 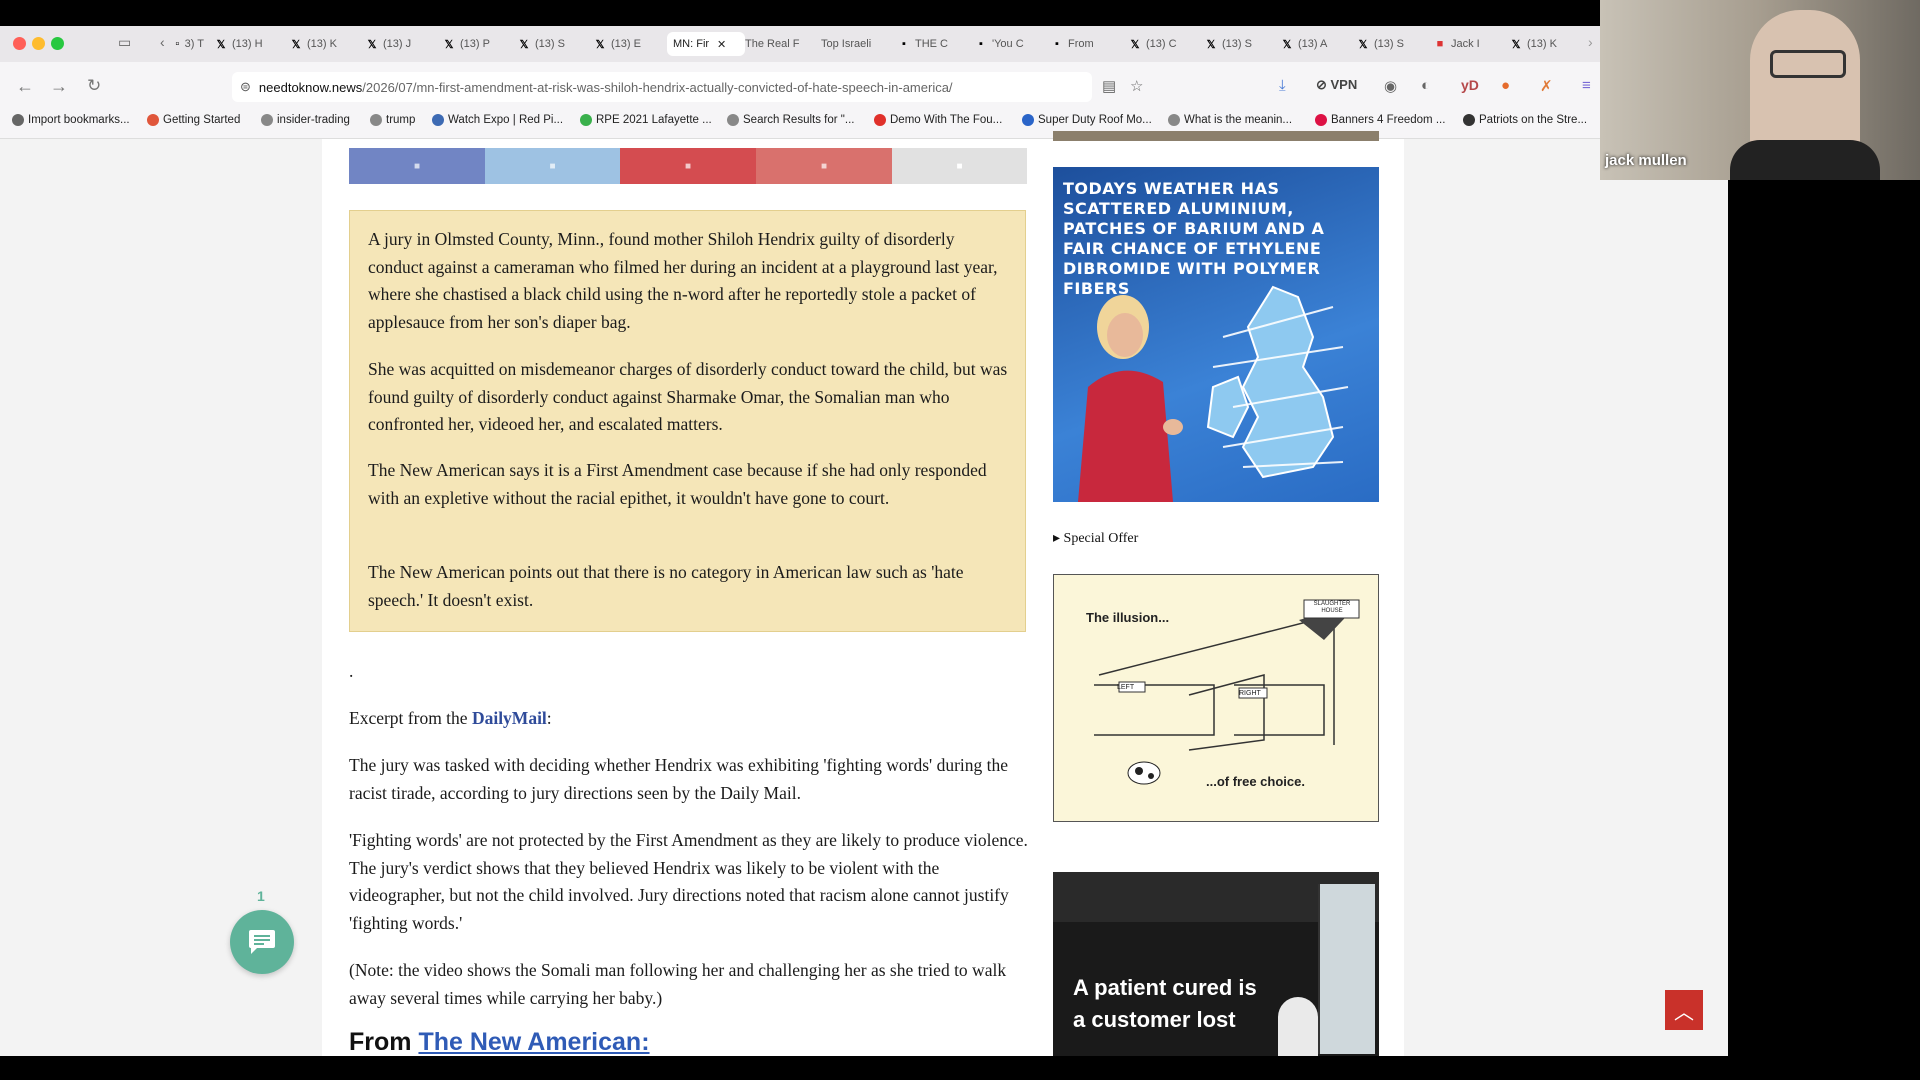 What do you see at coordinates (1005, 44) in the screenshot?
I see `tab: ▪ 'You C` at bounding box center [1005, 44].